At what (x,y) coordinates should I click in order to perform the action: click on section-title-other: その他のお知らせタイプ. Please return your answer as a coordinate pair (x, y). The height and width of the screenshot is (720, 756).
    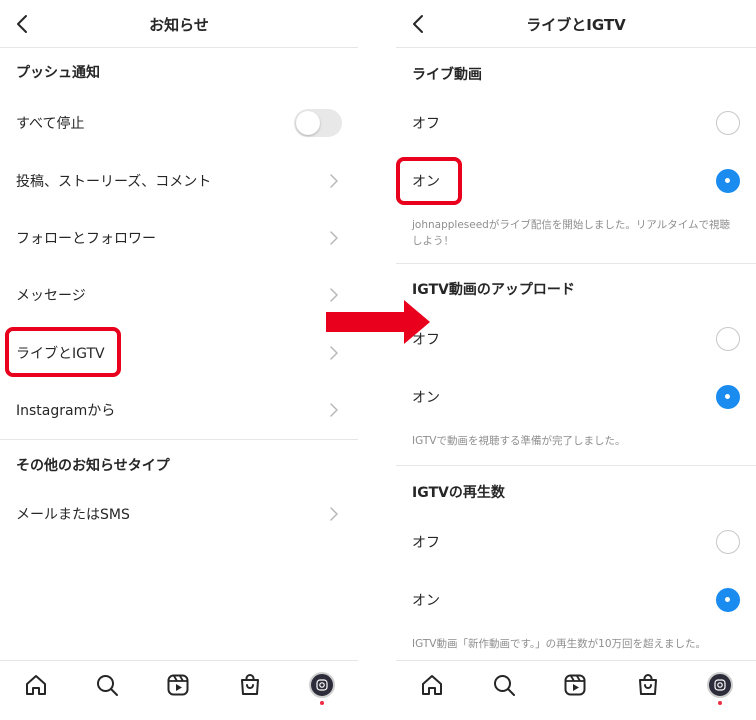
    Looking at the image, I should click on (93, 466).